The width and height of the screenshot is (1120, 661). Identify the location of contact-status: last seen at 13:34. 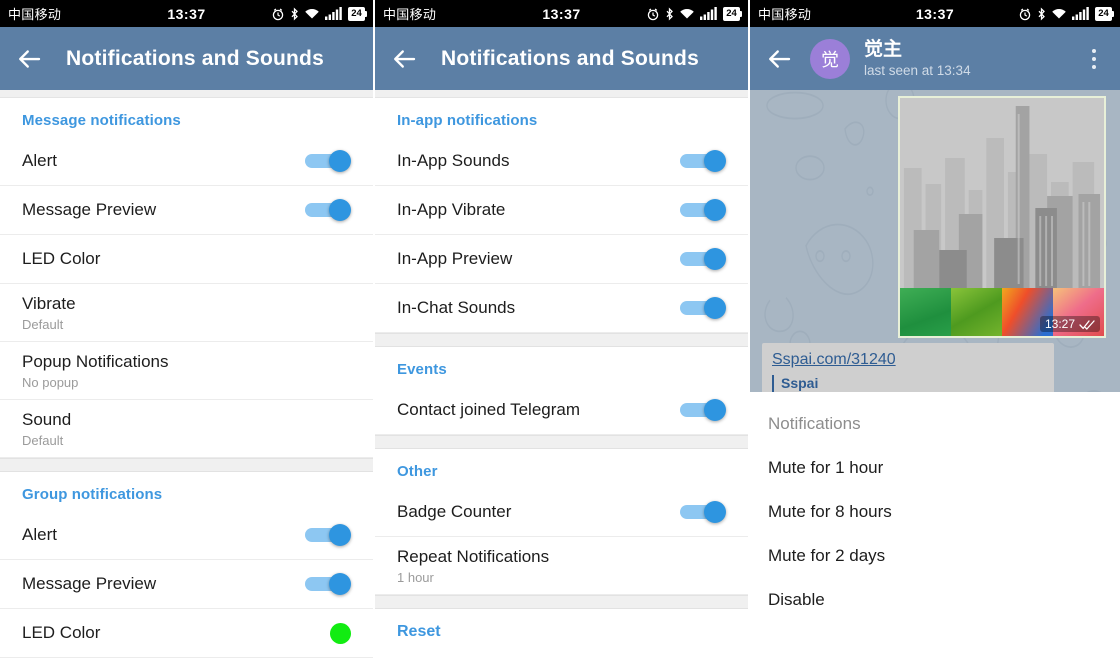
(917, 70).